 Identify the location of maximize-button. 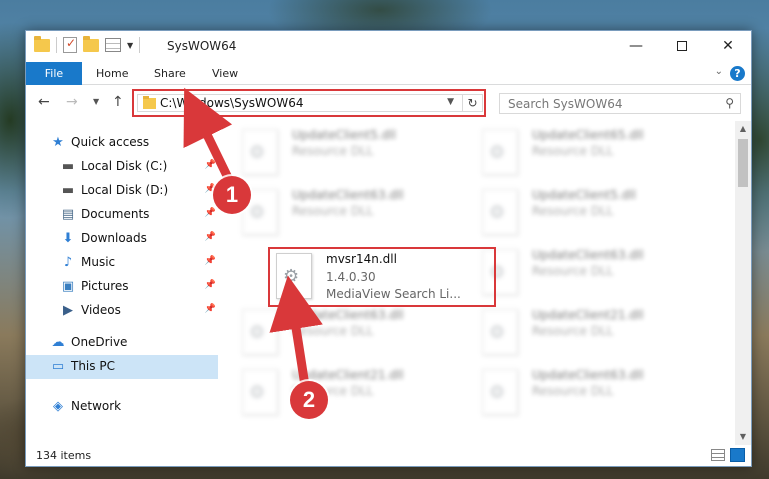
(682, 46).